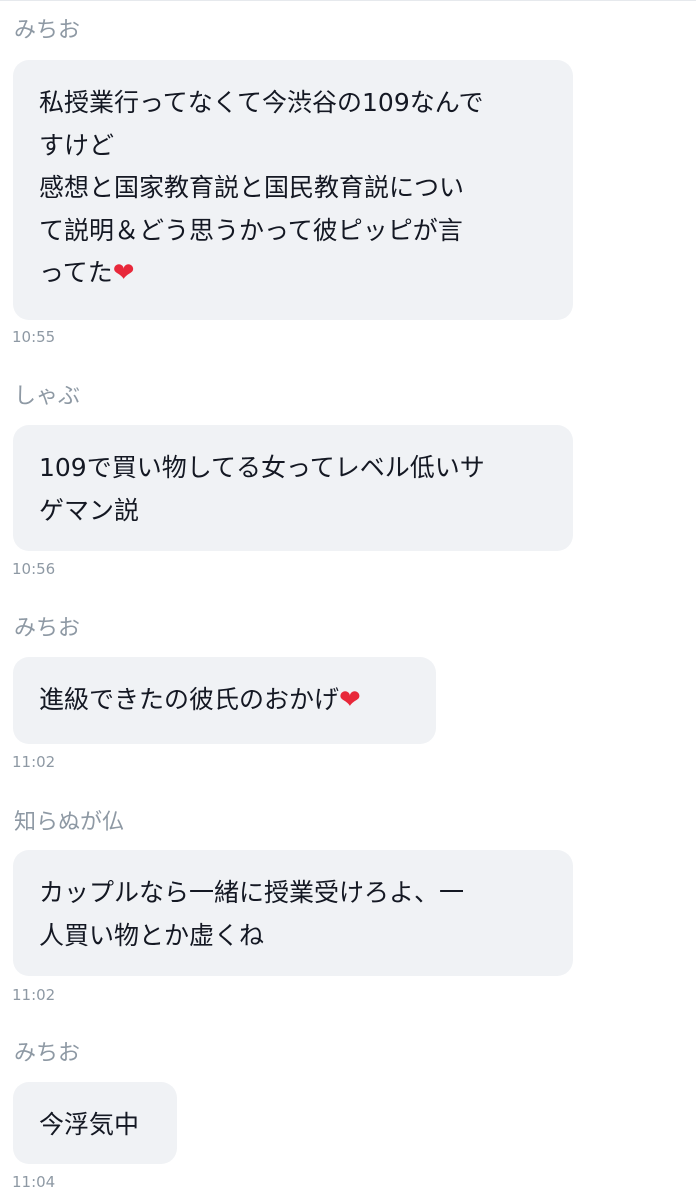 The image size is (696, 1200). I want to click on message-text-line: 進級できたの彼氏のおかげ❤, so click(224, 700).